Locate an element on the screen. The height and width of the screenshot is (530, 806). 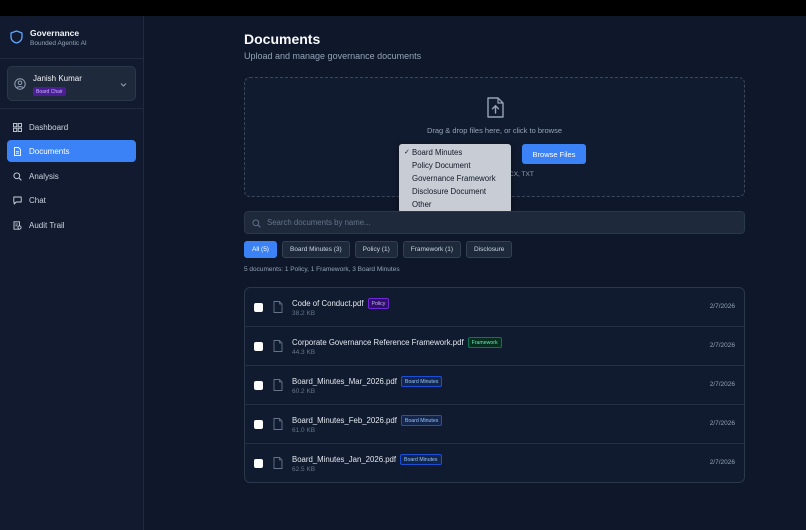
user-role-badge: Board Chair is located at coordinates (49, 91).